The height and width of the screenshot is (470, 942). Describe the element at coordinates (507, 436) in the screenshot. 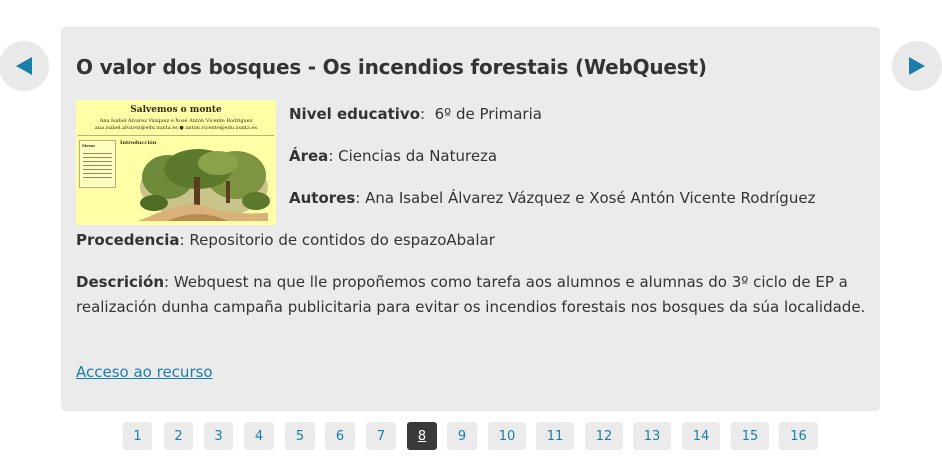

I see `page-button-10: 10` at that location.